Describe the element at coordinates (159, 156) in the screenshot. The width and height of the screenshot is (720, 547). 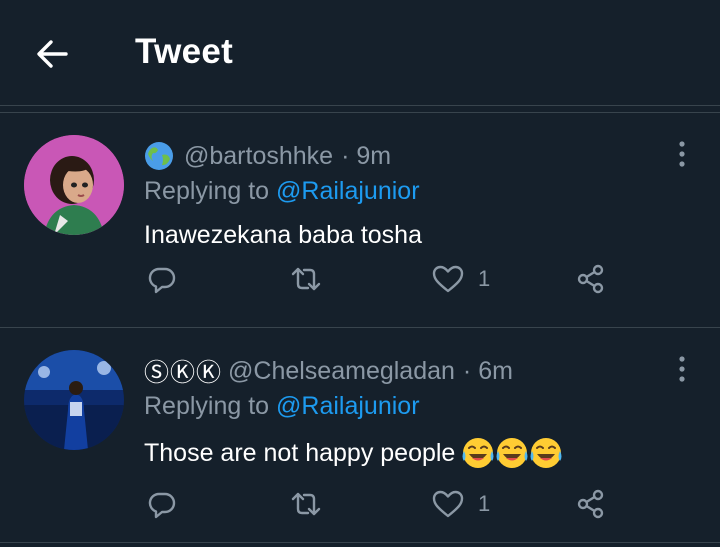
I see `globe-emoji-icon` at that location.